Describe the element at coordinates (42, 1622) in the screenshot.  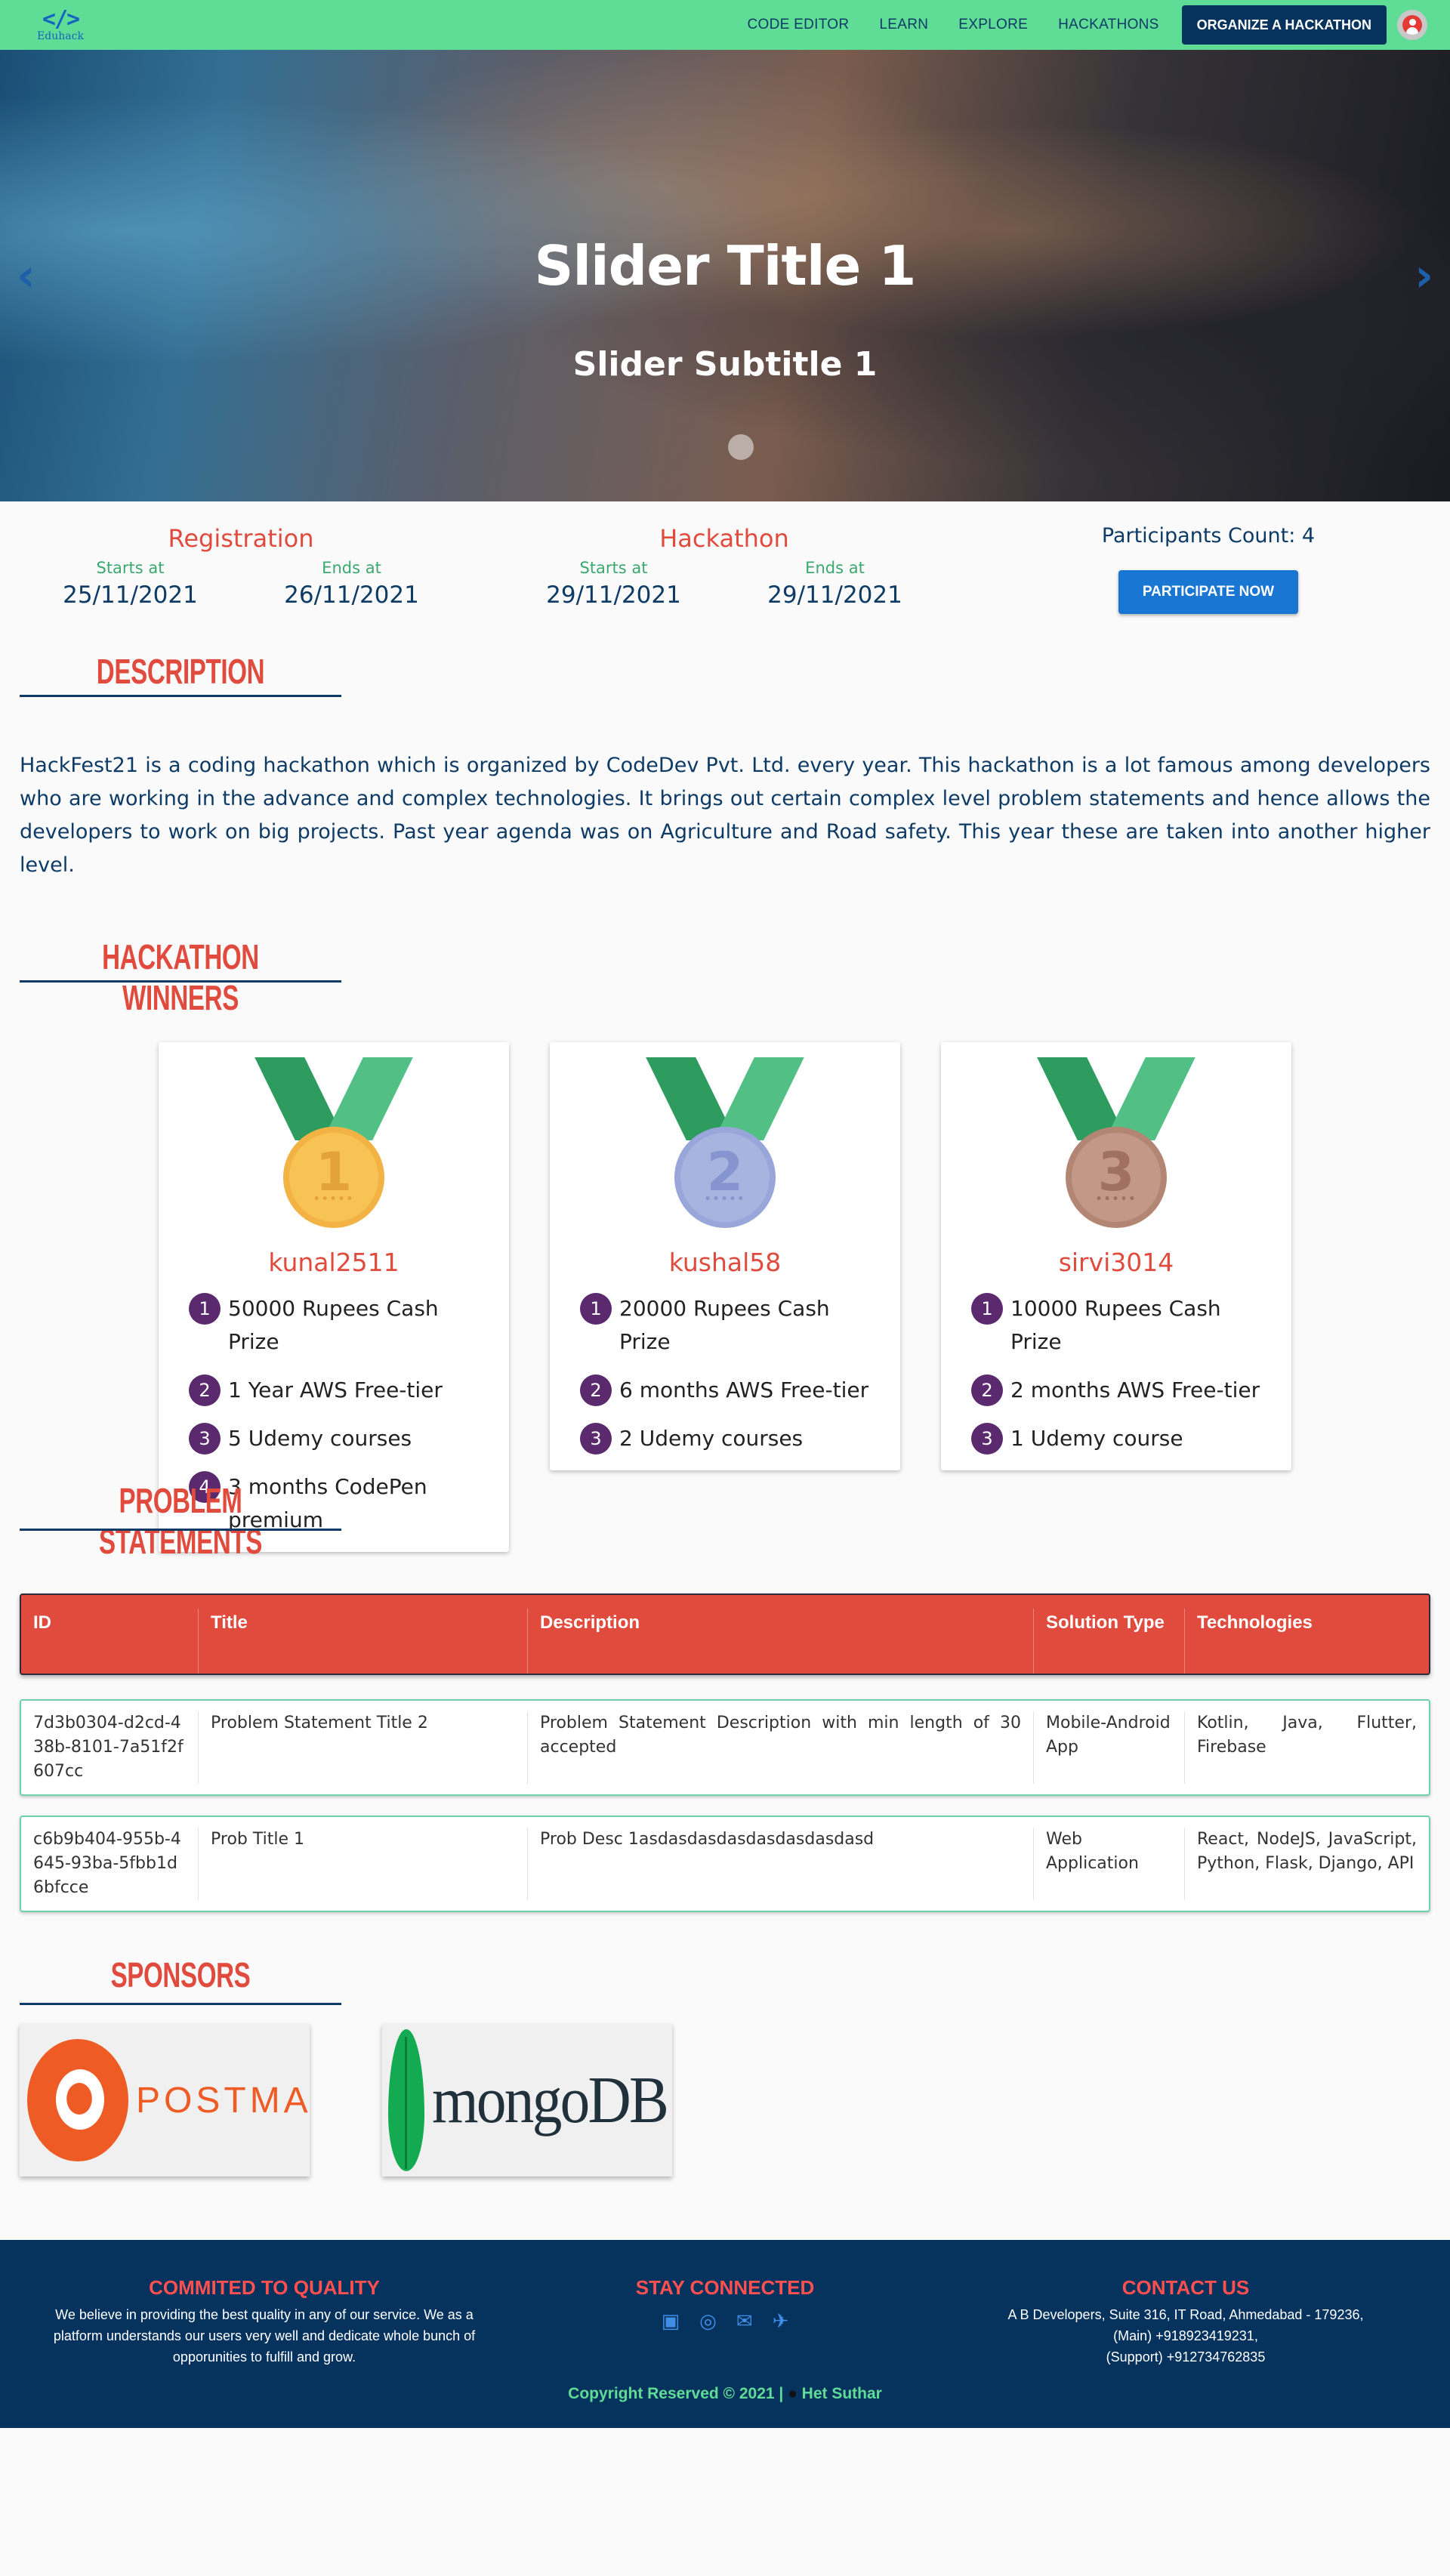
I see `column-header-id: ID` at that location.